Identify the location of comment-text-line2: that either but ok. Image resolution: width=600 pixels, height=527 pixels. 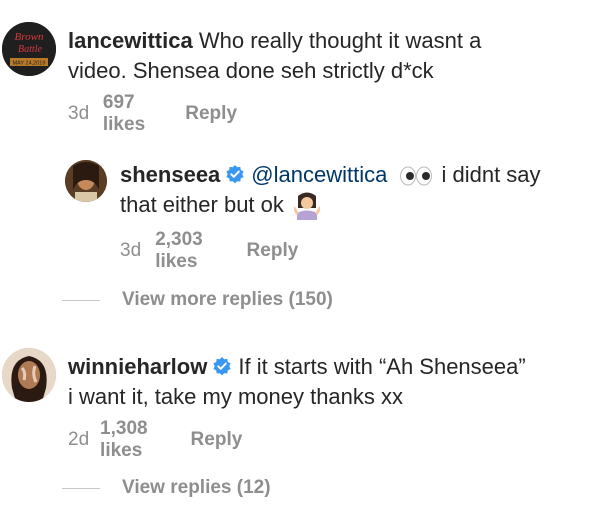
(202, 204).